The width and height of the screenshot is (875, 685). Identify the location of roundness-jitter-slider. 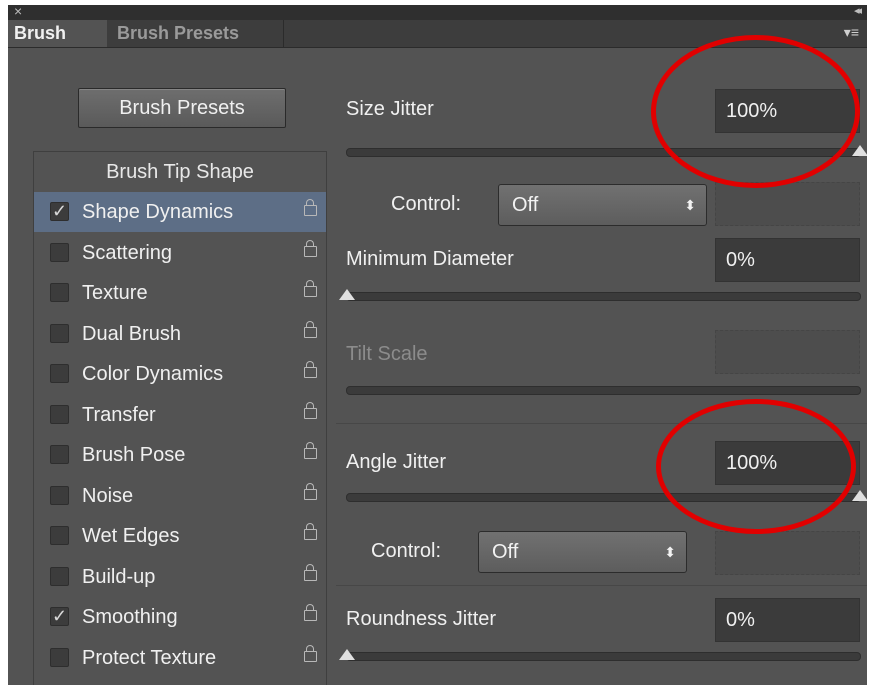
(600, 655).